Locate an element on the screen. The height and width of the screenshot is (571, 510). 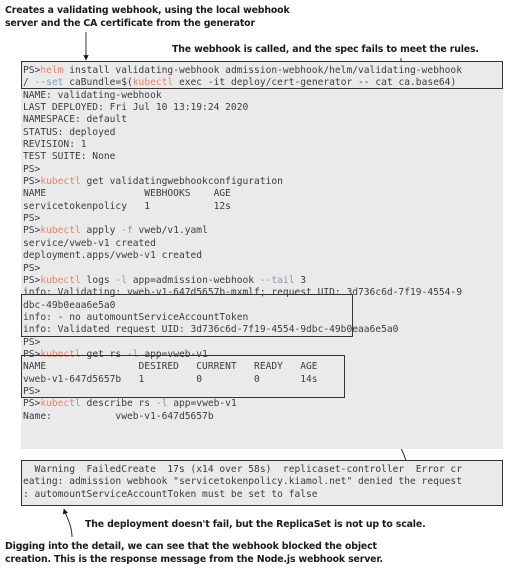
terminal-main-line: REVISION: 1 is located at coordinates (263, 145).